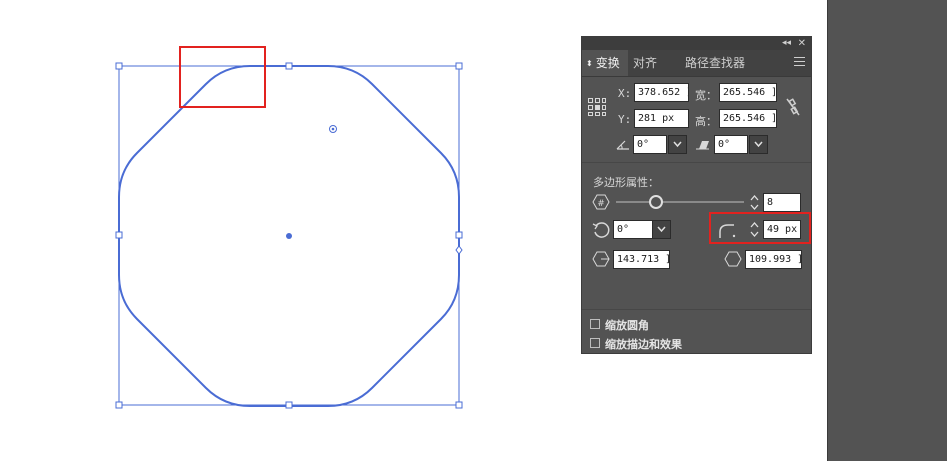 Image resolution: width=947 pixels, height=465 pixels. Describe the element at coordinates (696, 43) in the screenshot. I see `panel-titlebar: ◂◂ ✕` at that location.